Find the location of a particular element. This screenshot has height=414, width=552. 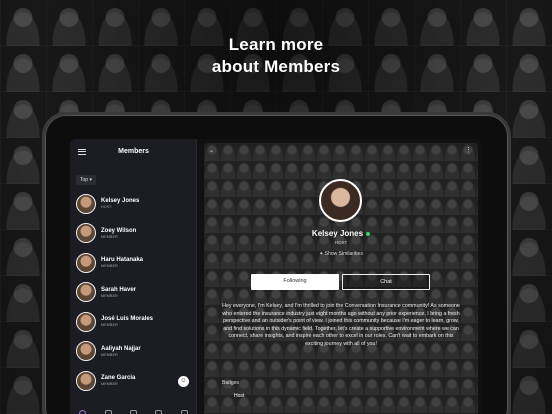

list-item: Sarah Haver MEMBER is located at coordinates (133, 293).